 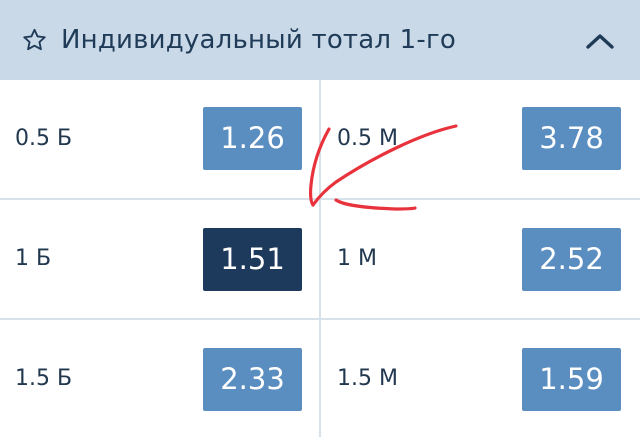 What do you see at coordinates (571, 379) in the screenshot?
I see `odd-button: 1.59` at bounding box center [571, 379].